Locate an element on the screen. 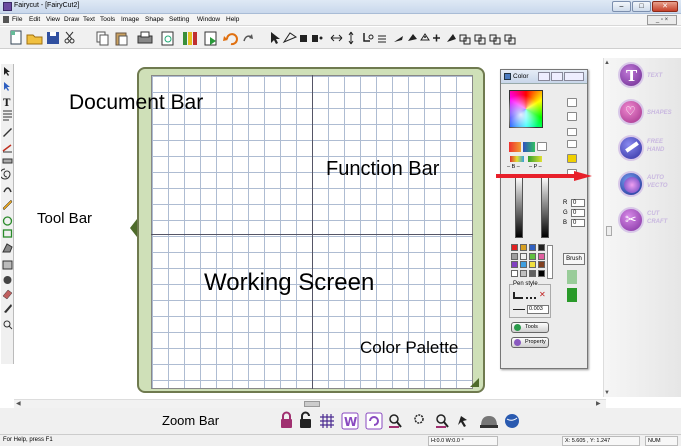  palette-tool-1-icon is located at coordinates (572, 132).